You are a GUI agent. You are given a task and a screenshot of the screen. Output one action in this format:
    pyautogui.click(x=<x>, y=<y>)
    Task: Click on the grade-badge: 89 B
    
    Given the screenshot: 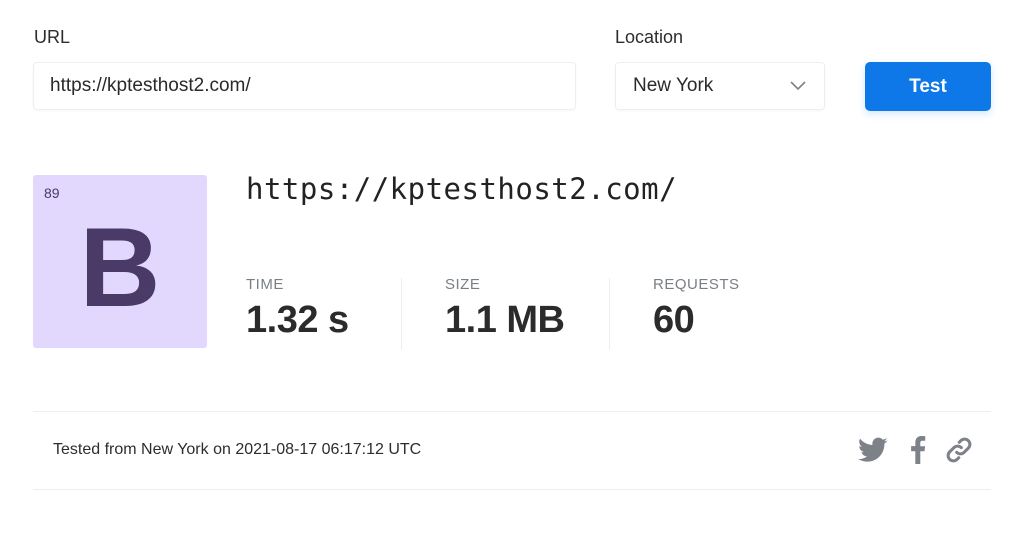 What is the action you would take?
    pyautogui.click(x=120, y=261)
    